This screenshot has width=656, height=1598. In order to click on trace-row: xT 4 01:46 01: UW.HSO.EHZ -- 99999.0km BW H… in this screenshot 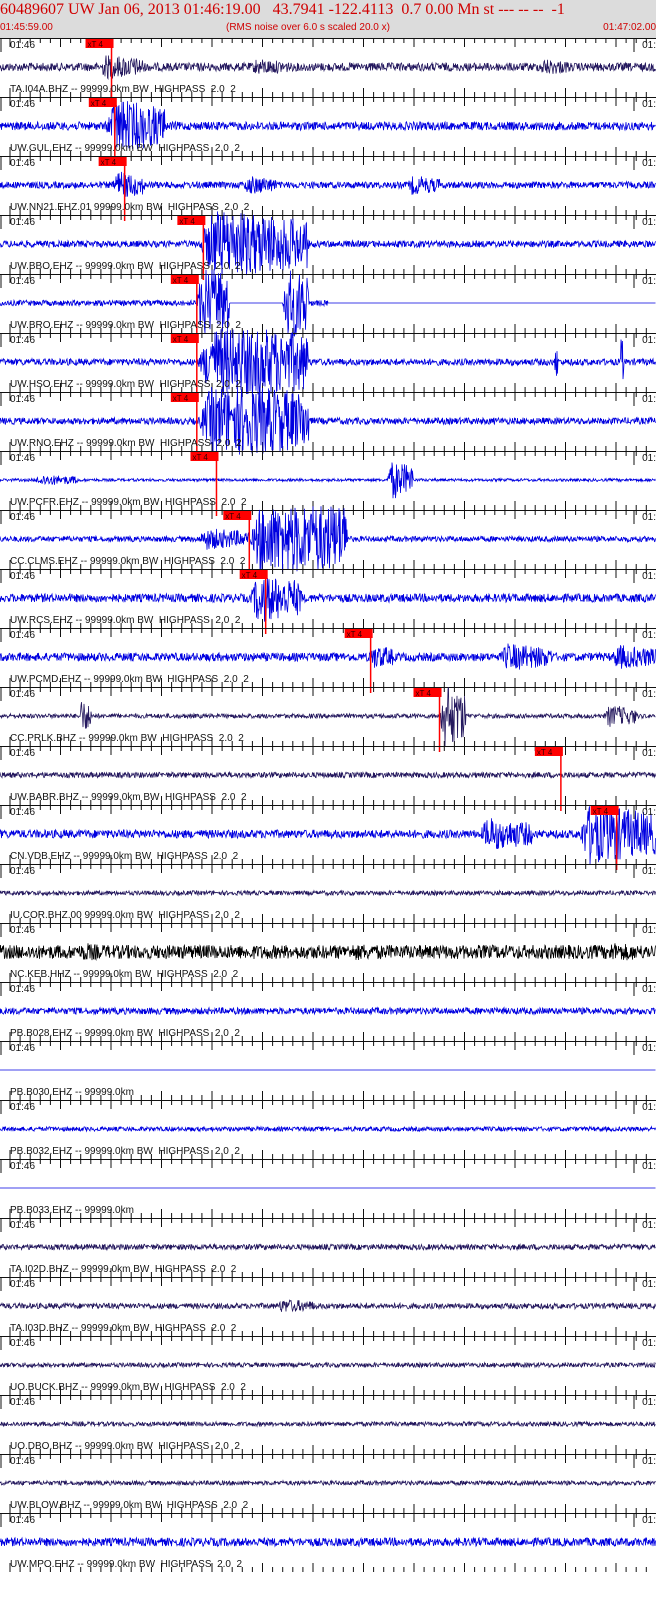, I will do `click(328, 363)`.